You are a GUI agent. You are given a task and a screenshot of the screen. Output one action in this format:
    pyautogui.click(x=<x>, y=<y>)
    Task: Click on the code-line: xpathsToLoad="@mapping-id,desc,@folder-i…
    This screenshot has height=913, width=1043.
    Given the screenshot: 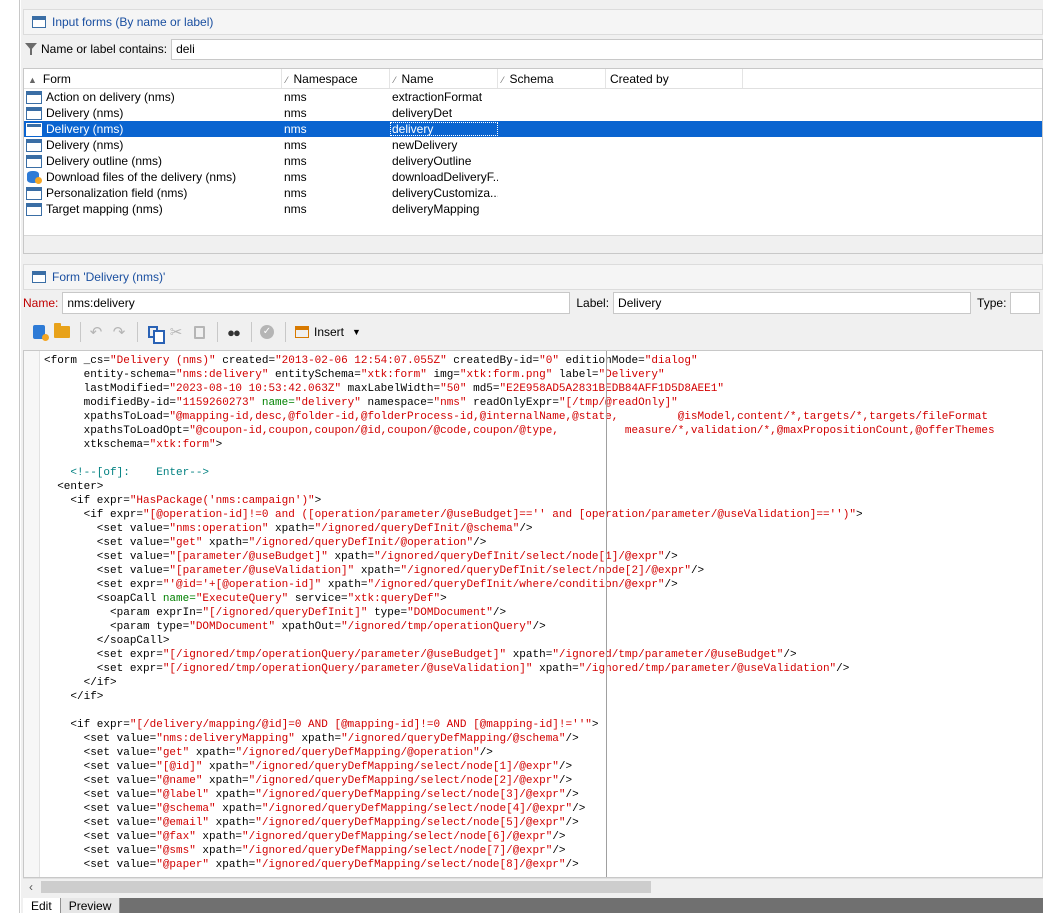 What is the action you would take?
    pyautogui.click(x=516, y=417)
    